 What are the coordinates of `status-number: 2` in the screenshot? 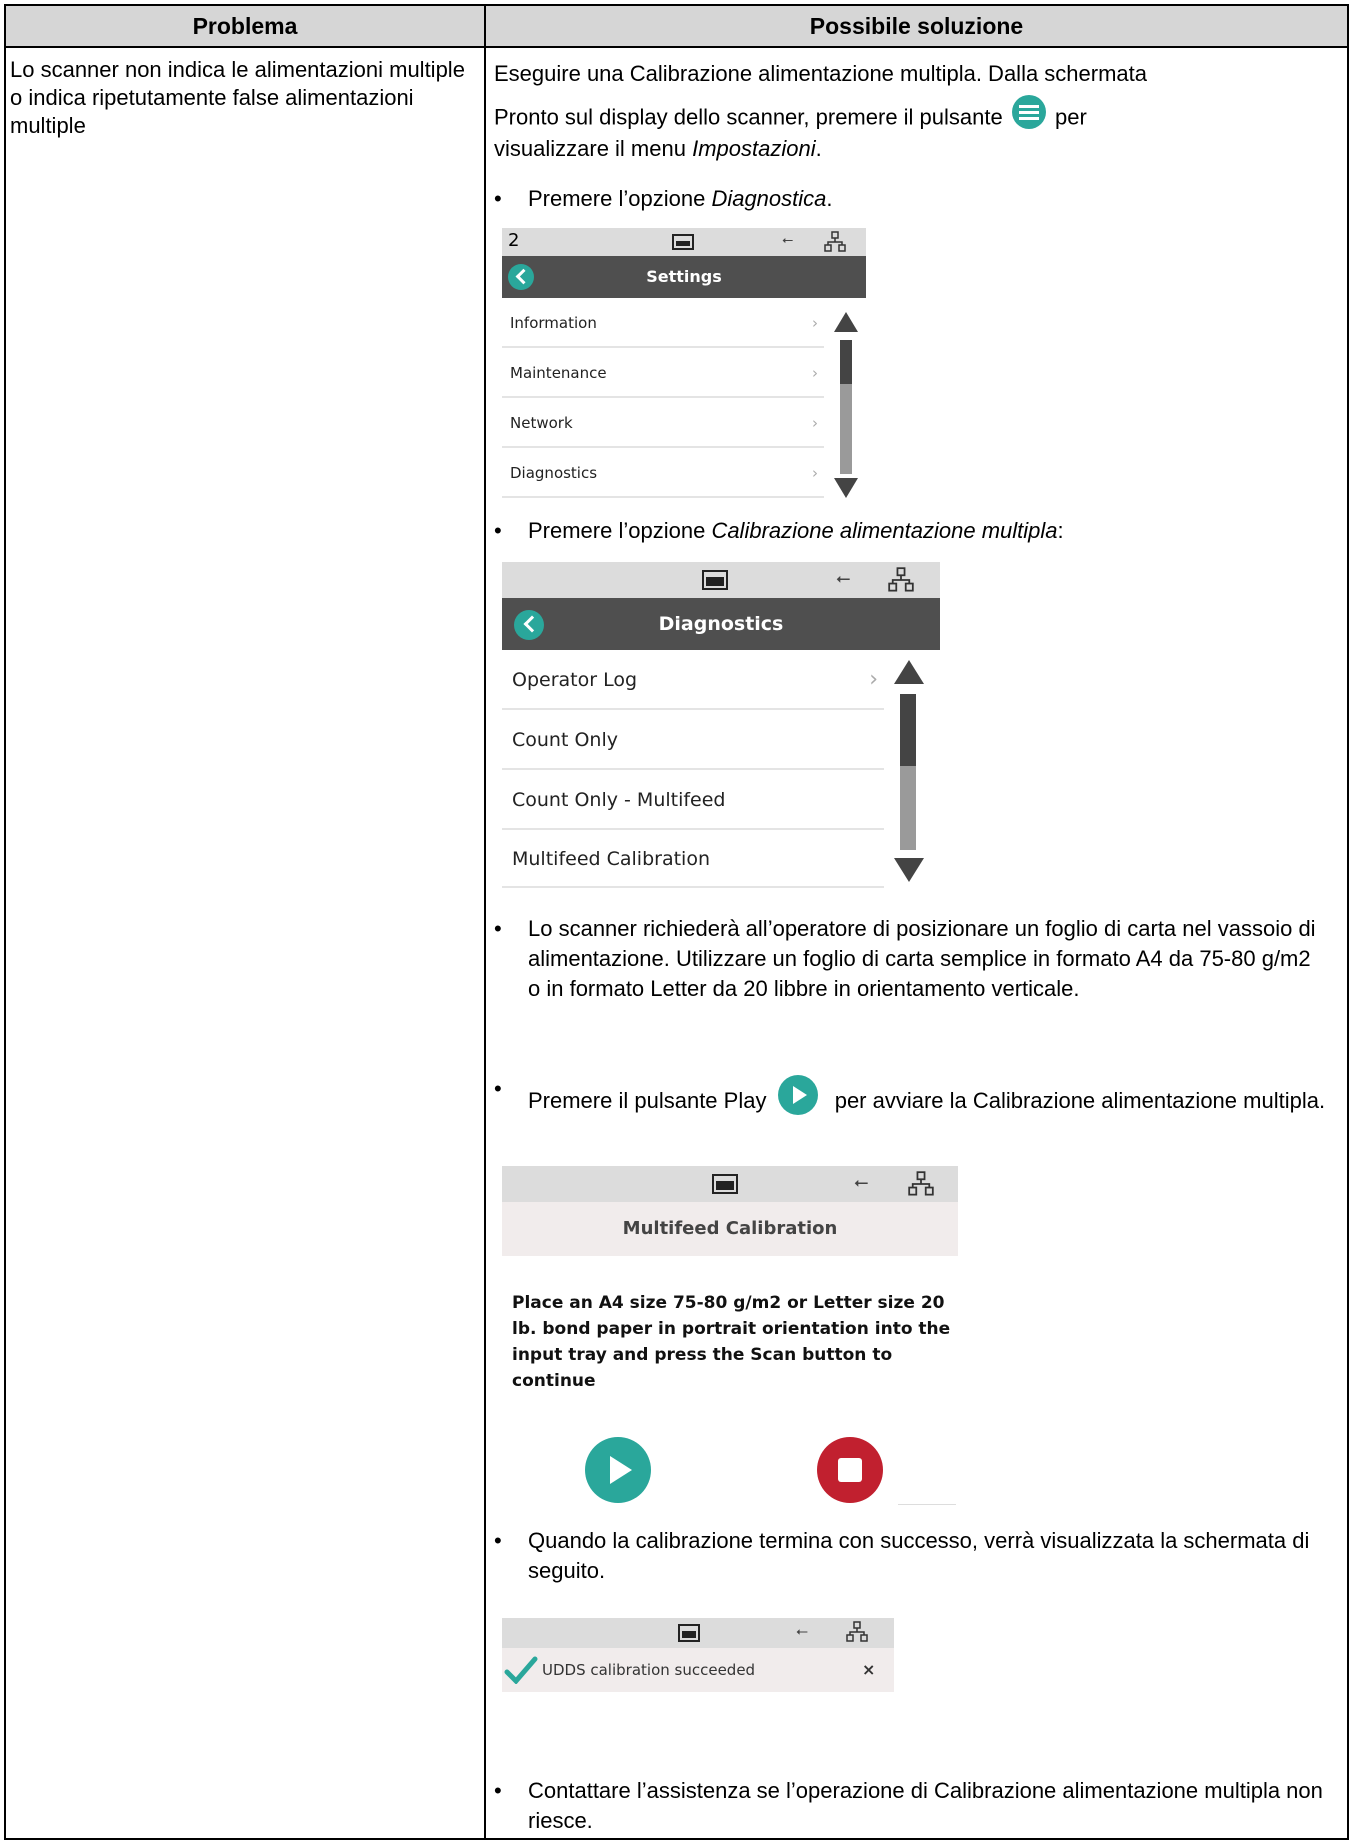 It's located at (514, 240).